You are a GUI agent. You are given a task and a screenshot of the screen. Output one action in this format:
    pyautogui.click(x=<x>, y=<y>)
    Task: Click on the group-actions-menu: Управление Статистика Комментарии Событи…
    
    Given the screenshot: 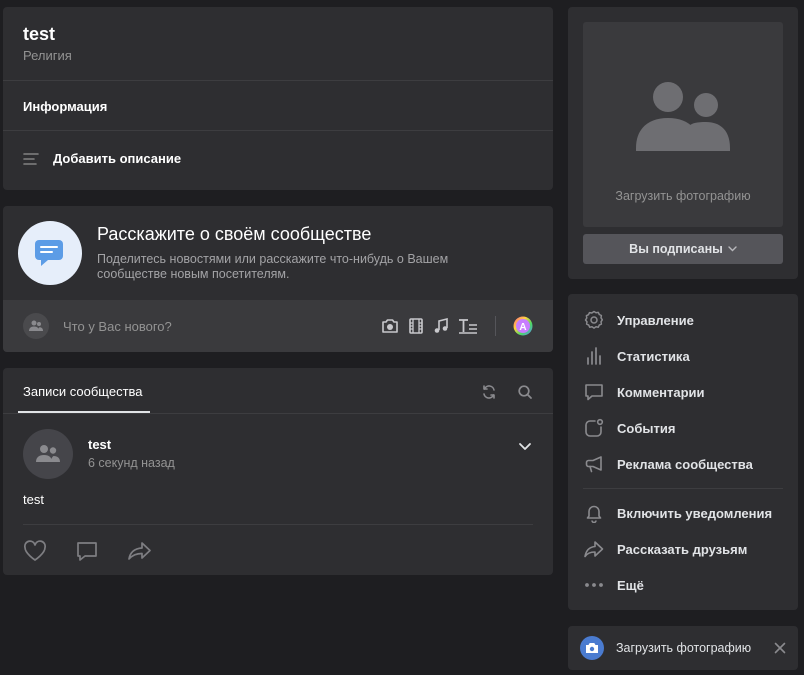 What is the action you would take?
    pyautogui.click(x=683, y=452)
    